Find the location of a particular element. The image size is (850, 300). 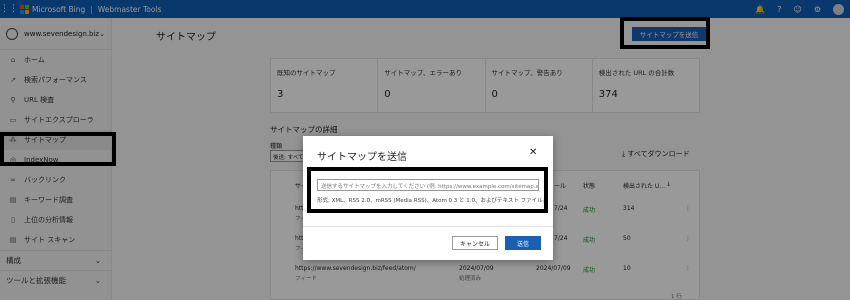

dialog-title: サイトマップを送信 is located at coordinates (362, 157).